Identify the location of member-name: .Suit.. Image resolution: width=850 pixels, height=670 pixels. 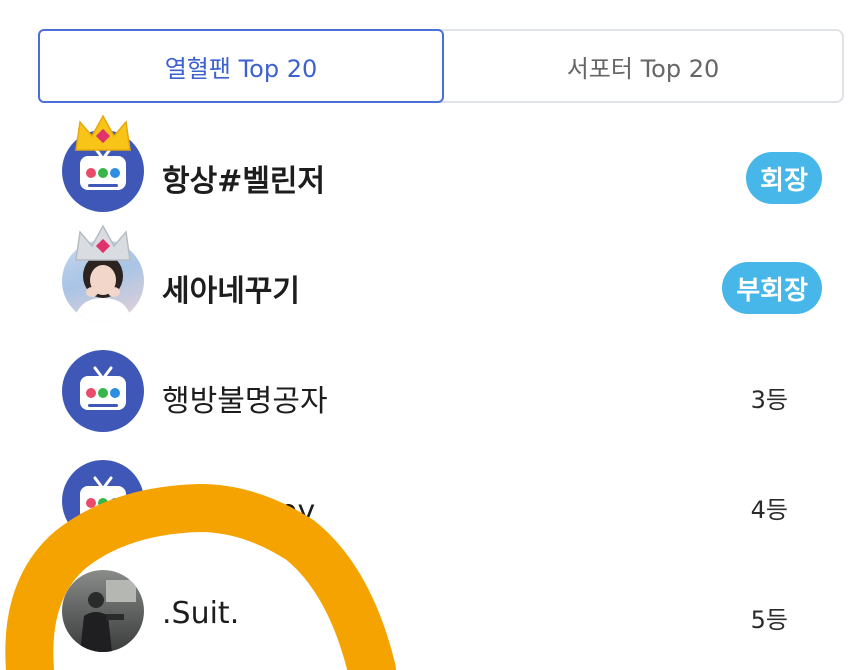
(201, 613).